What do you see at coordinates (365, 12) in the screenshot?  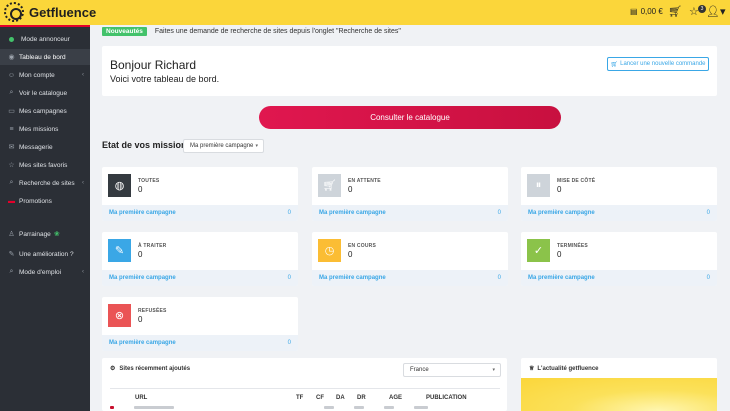 I see `top-bar: Getfluence ▤ 0,00 € 🛒︎ ☆ 3 👤︎▾` at bounding box center [365, 12].